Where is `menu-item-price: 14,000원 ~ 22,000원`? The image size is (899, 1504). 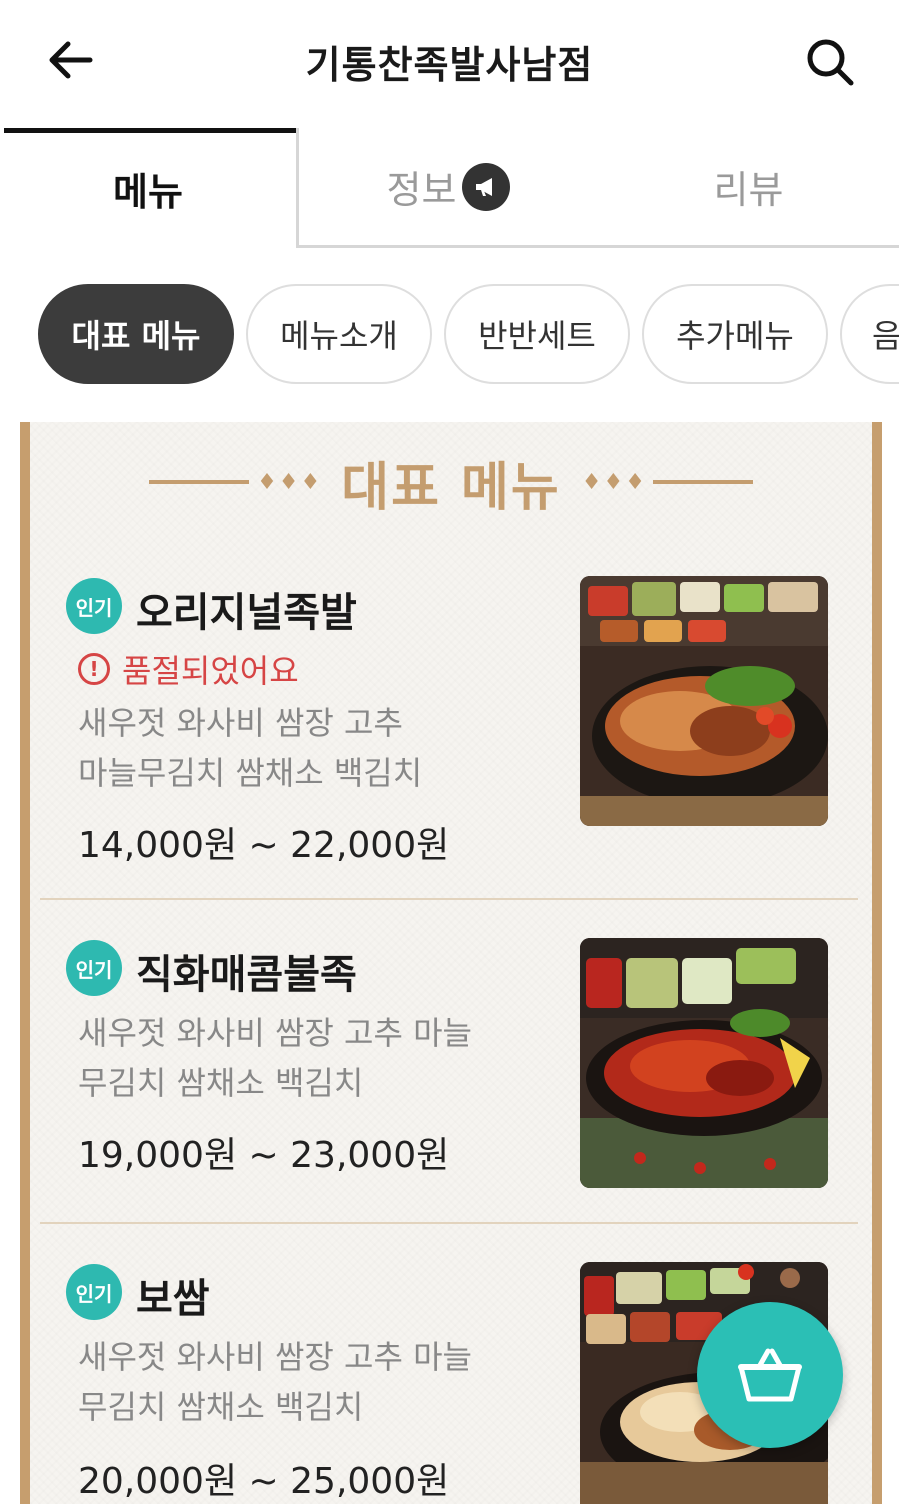 menu-item-price: 14,000원 ~ 22,000원 is located at coordinates (264, 845).